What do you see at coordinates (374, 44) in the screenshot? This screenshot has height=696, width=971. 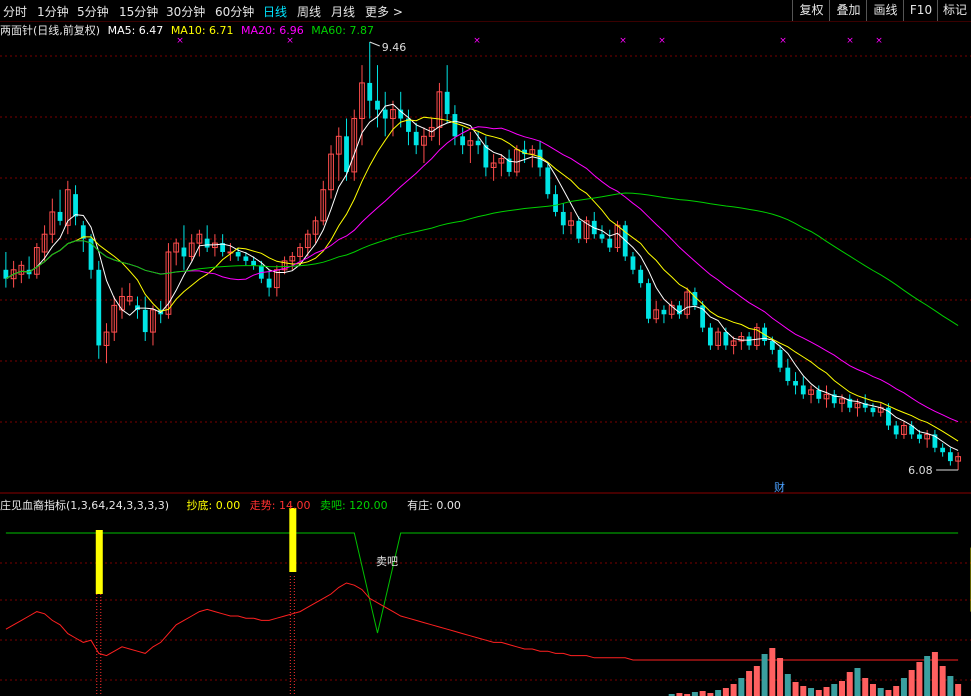 I see `high-arrow` at bounding box center [374, 44].